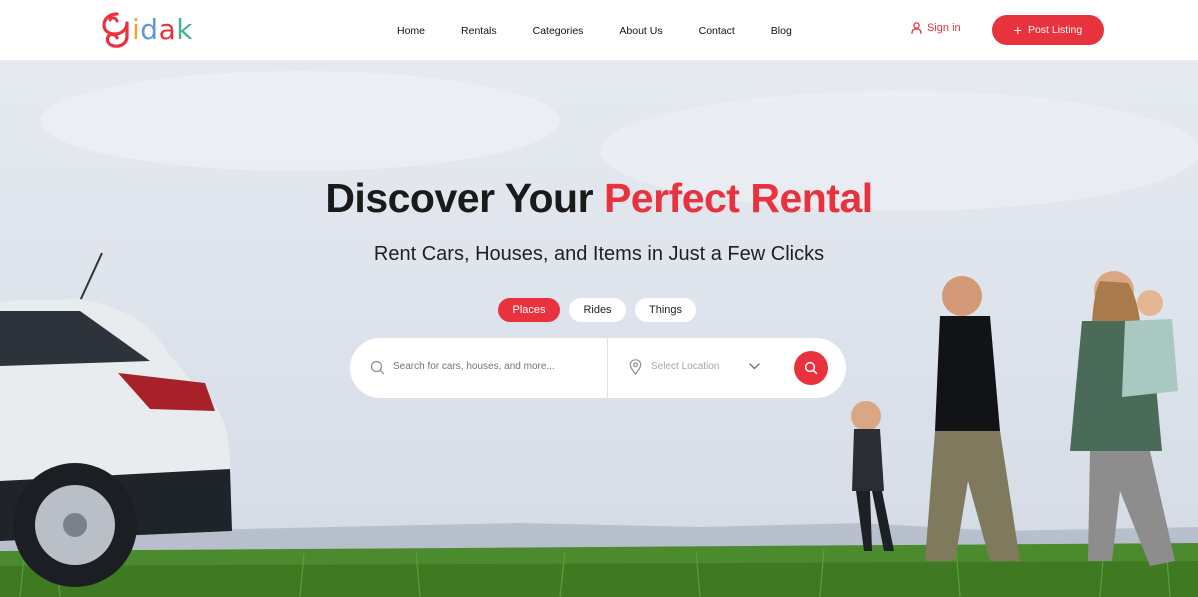 The height and width of the screenshot is (597, 1198). What do you see at coordinates (411, 31) in the screenshot?
I see `nav-home: Home` at bounding box center [411, 31].